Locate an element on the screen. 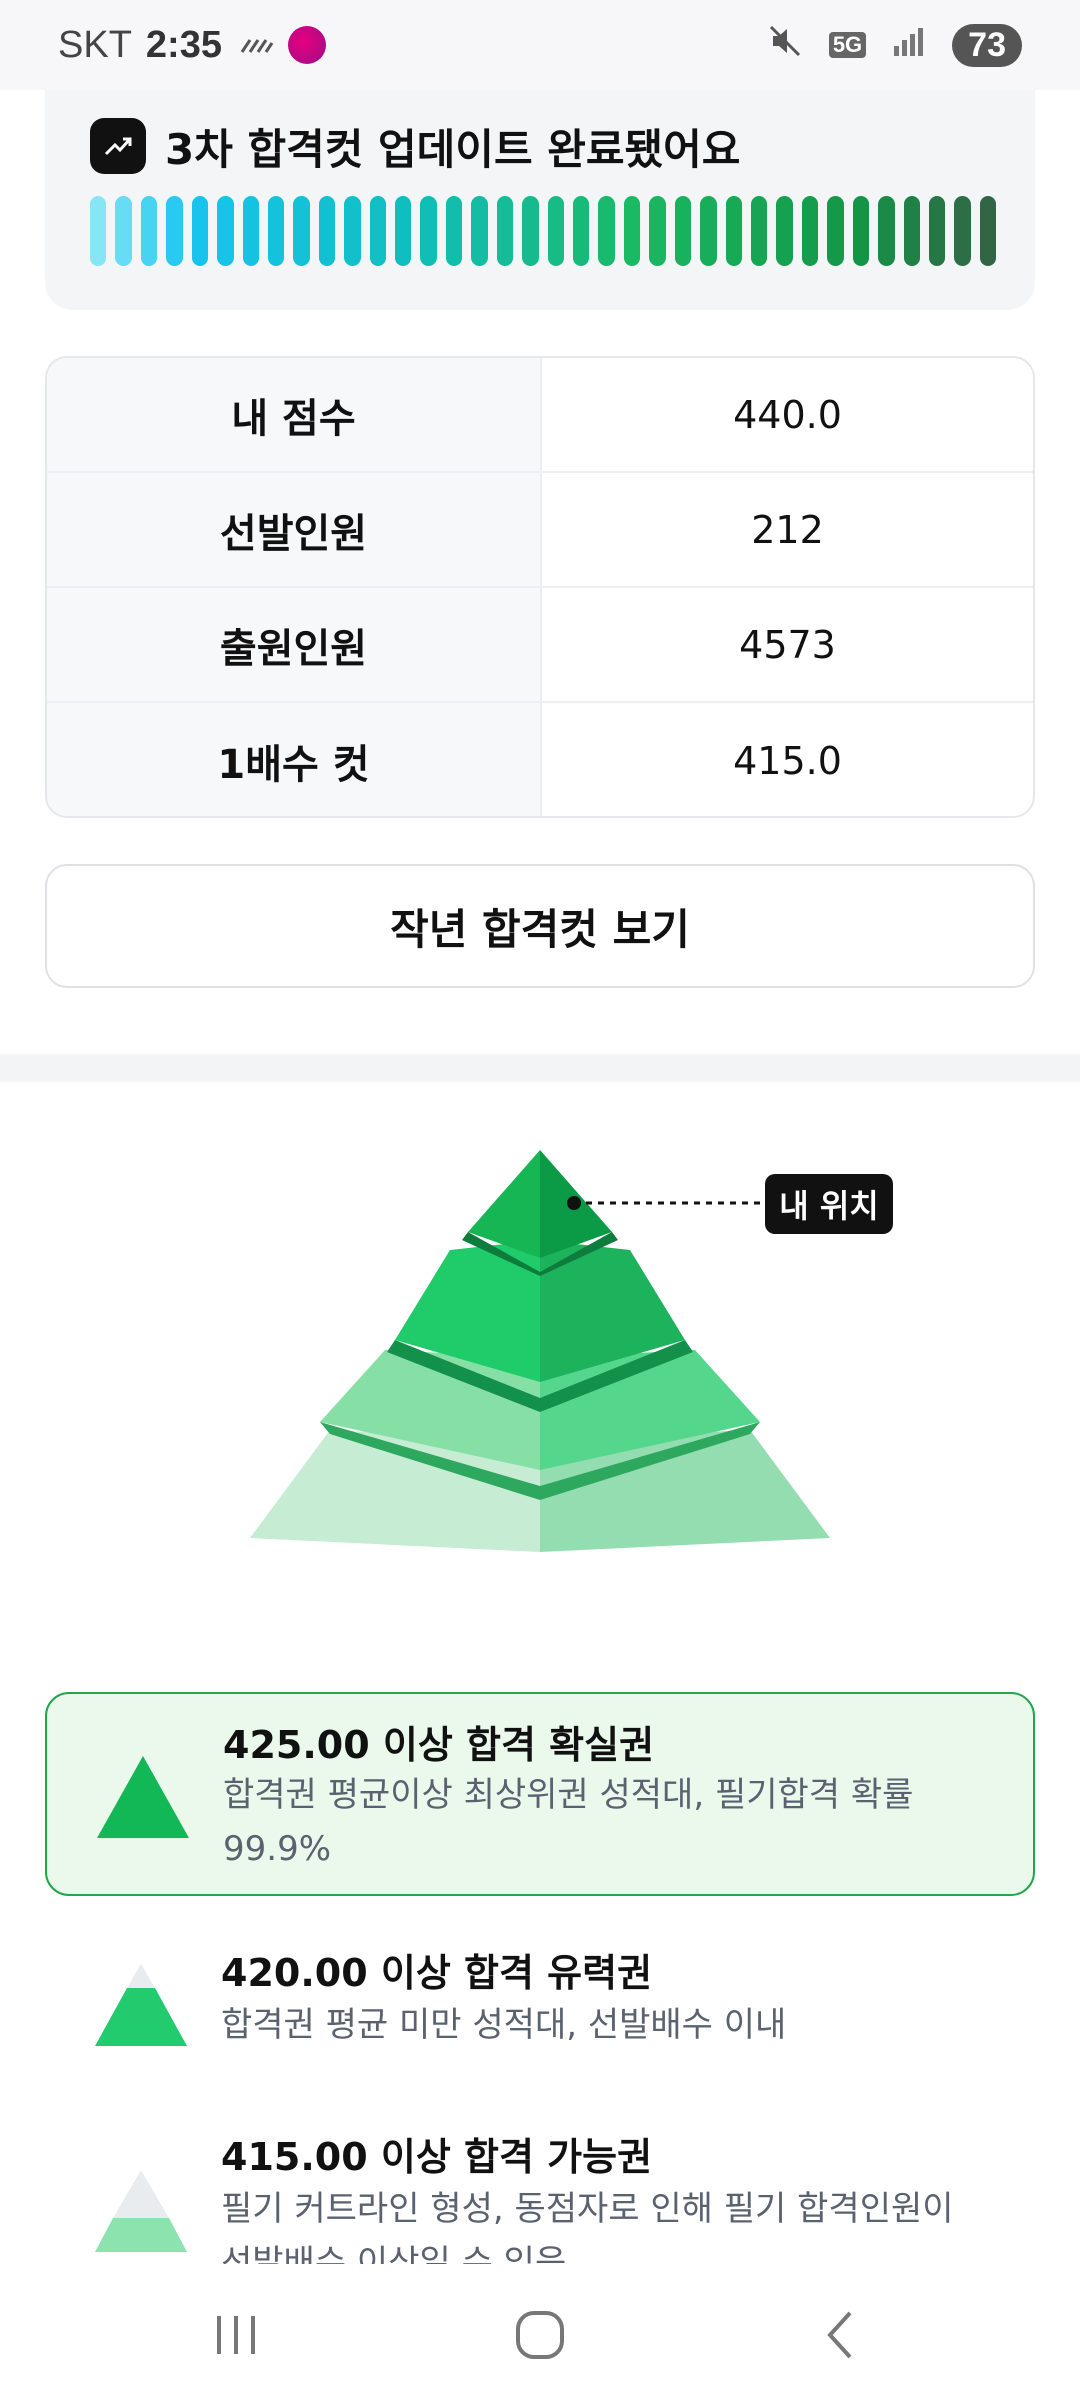  carrier-label: SKT is located at coordinates (95, 44).